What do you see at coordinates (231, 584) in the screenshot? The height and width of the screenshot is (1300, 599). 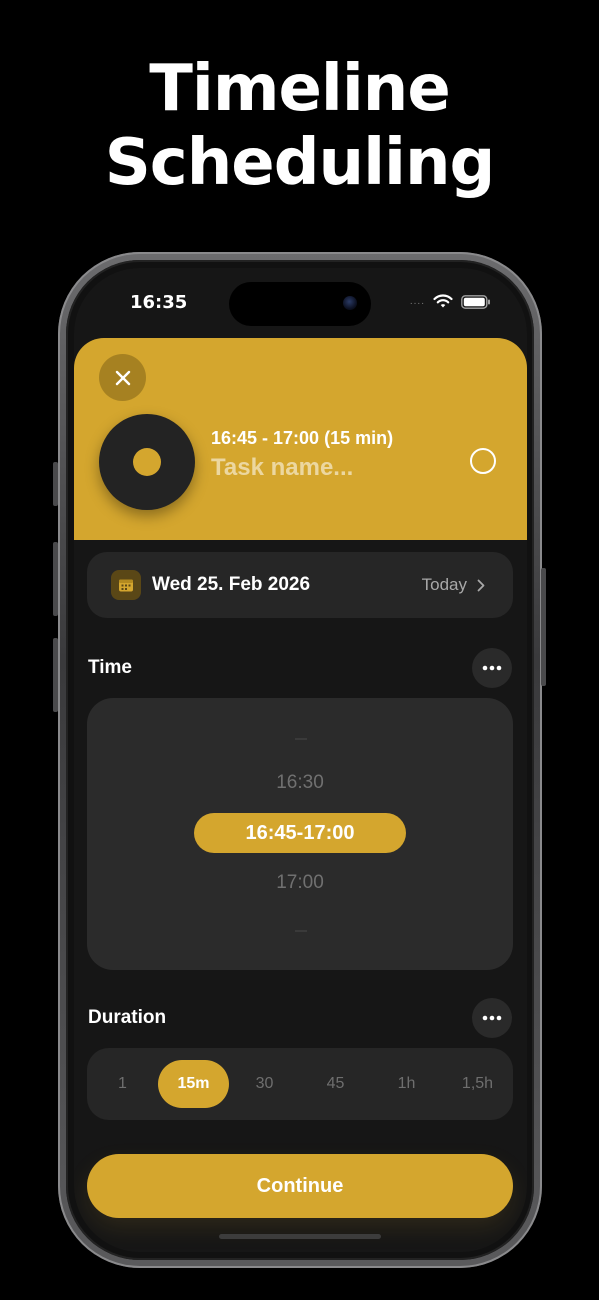 I see `selected-date: Wed 25. Feb 2026` at bounding box center [231, 584].